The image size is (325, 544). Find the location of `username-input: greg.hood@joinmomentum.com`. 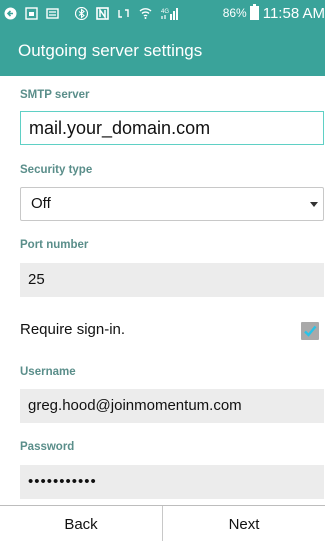

username-input: greg.hood@joinmomentum.com is located at coordinates (172, 406).